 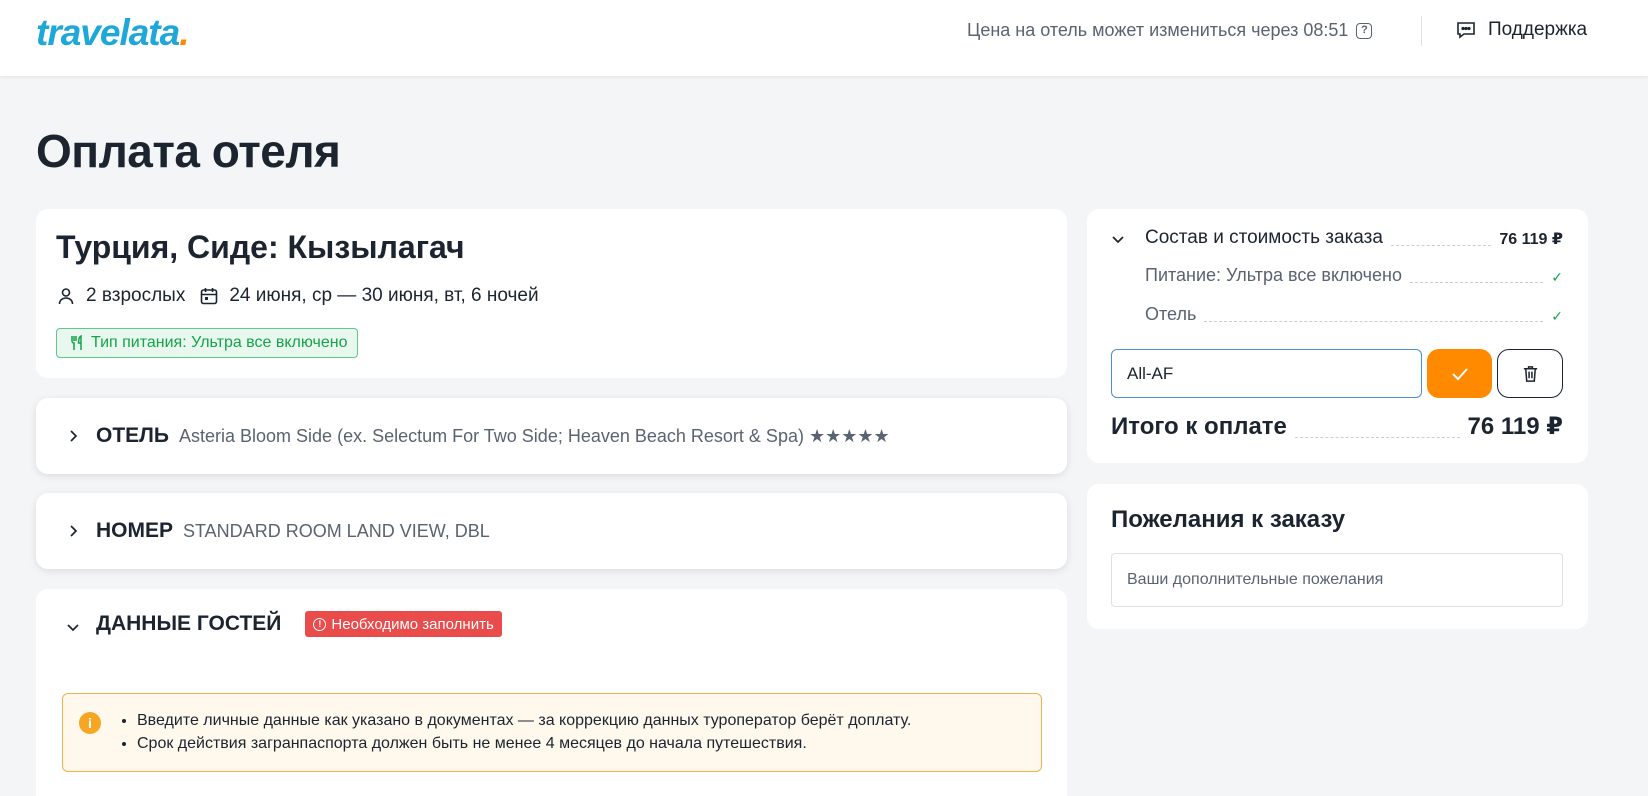 What do you see at coordinates (219, 342) in the screenshot?
I see `meal-badge-label: Тип питания: Ультра все включено` at bounding box center [219, 342].